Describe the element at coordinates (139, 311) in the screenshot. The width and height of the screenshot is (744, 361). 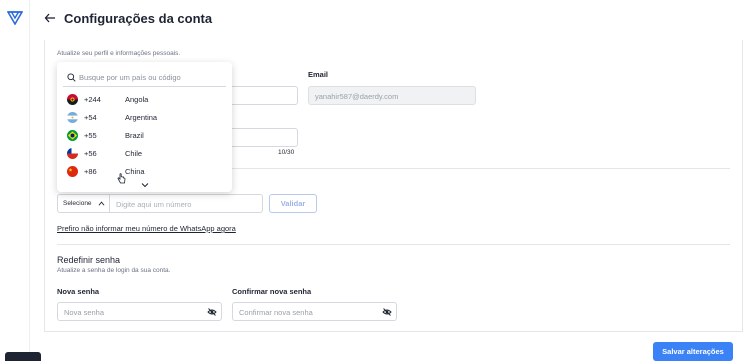
I see `new-password-field: Nova senha` at that location.